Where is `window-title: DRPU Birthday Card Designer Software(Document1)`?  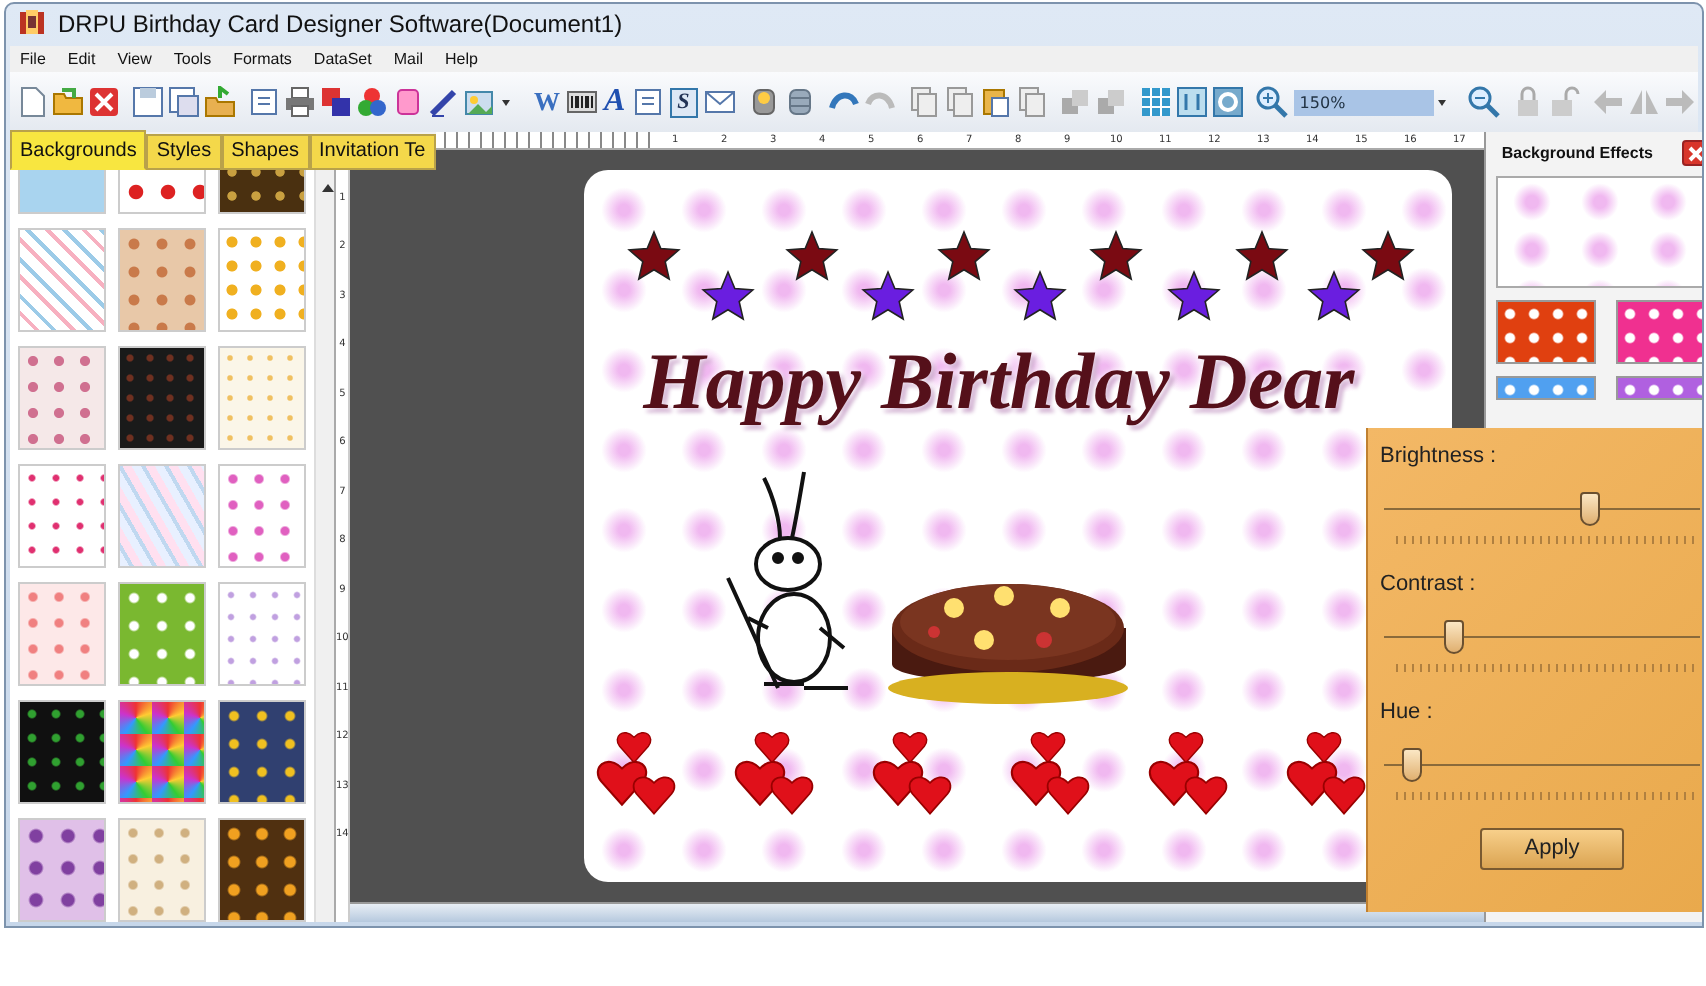
window-title: DRPU Birthday Card Designer Software(Document1) is located at coordinates (340, 24).